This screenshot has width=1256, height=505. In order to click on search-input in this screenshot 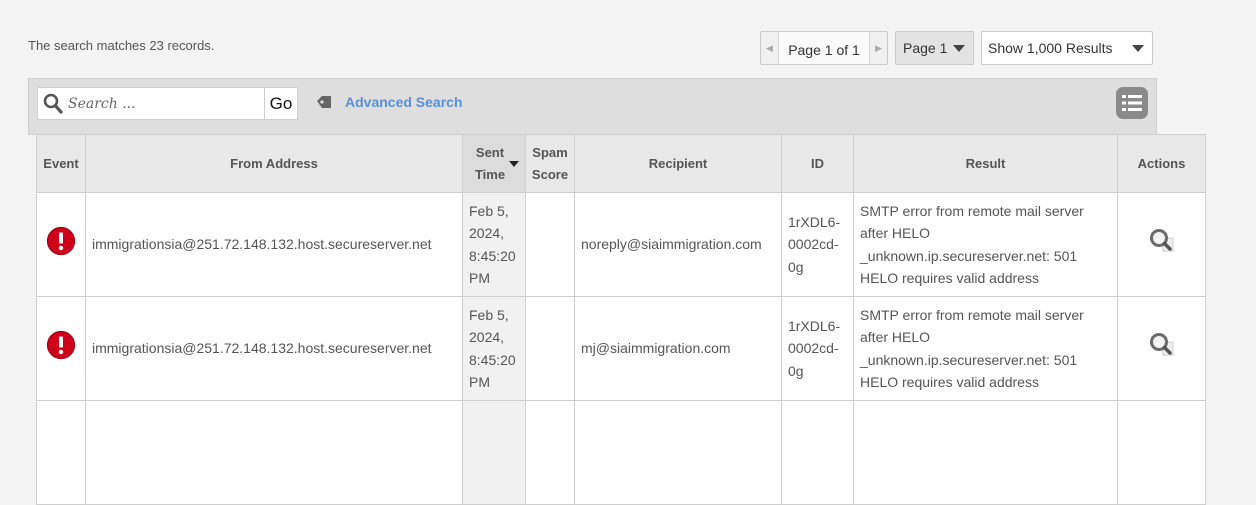, I will do `click(161, 103)`.